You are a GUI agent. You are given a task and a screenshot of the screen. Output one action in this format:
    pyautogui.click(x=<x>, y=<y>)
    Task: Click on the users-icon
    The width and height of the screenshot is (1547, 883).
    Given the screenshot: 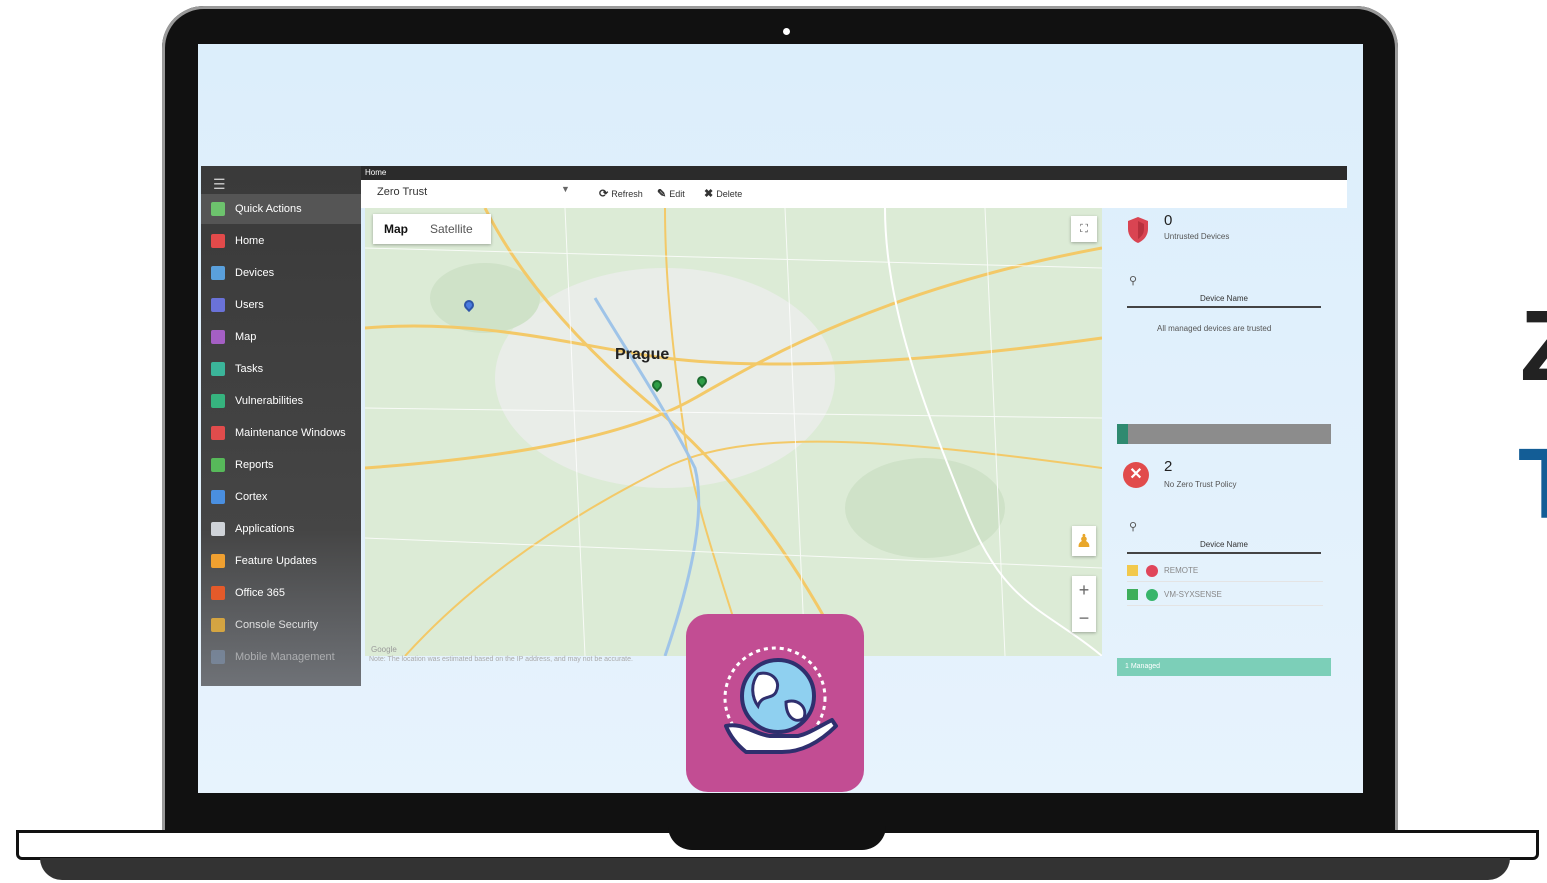 What is the action you would take?
    pyautogui.click(x=218, y=305)
    